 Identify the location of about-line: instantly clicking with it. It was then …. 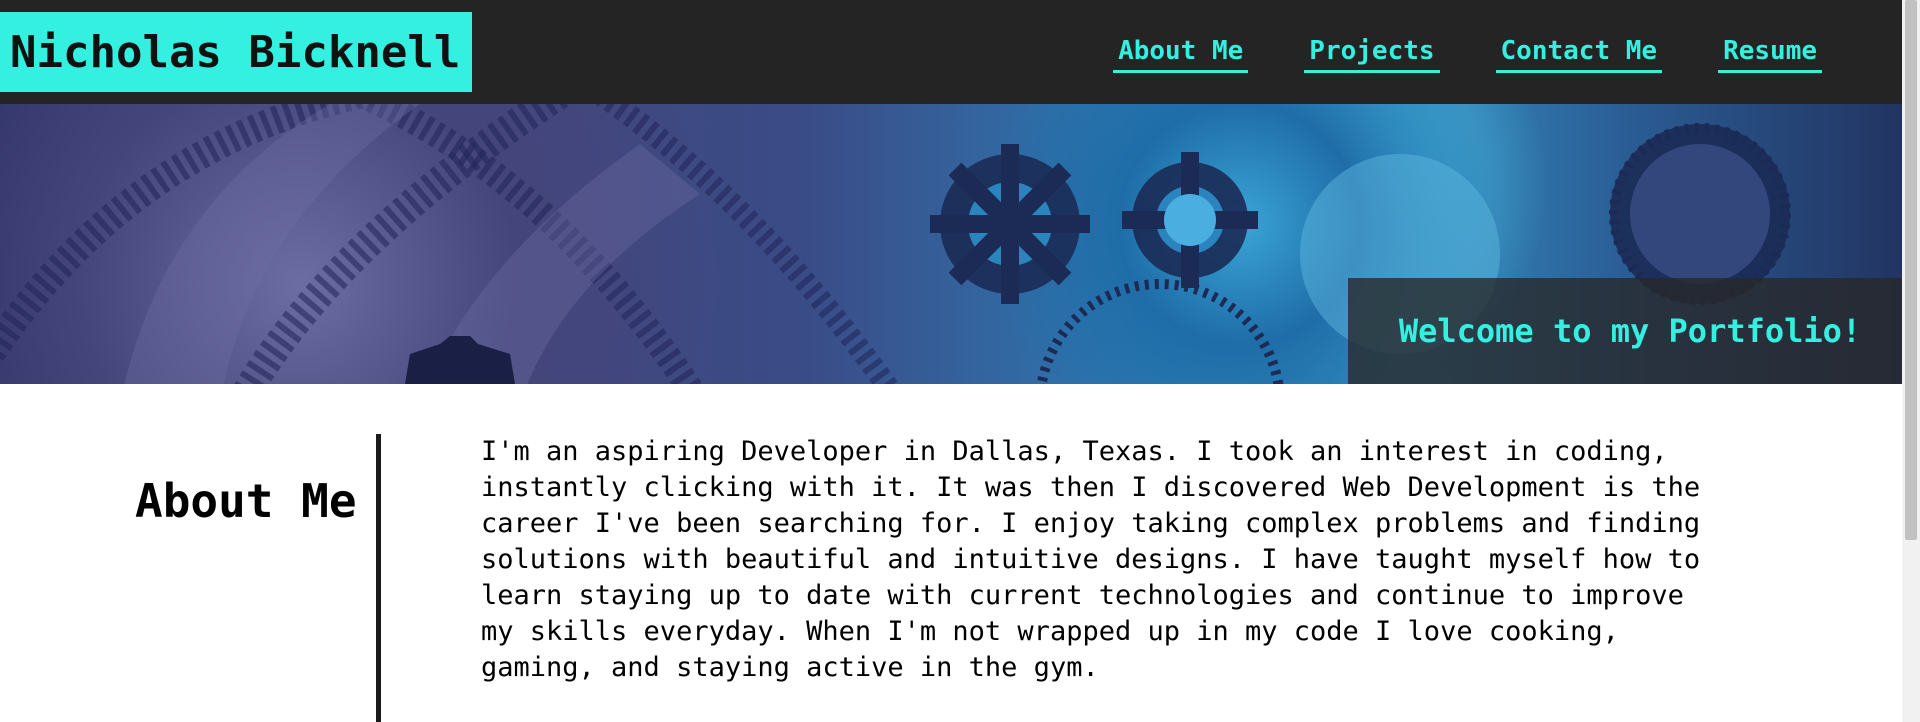
(1091, 487).